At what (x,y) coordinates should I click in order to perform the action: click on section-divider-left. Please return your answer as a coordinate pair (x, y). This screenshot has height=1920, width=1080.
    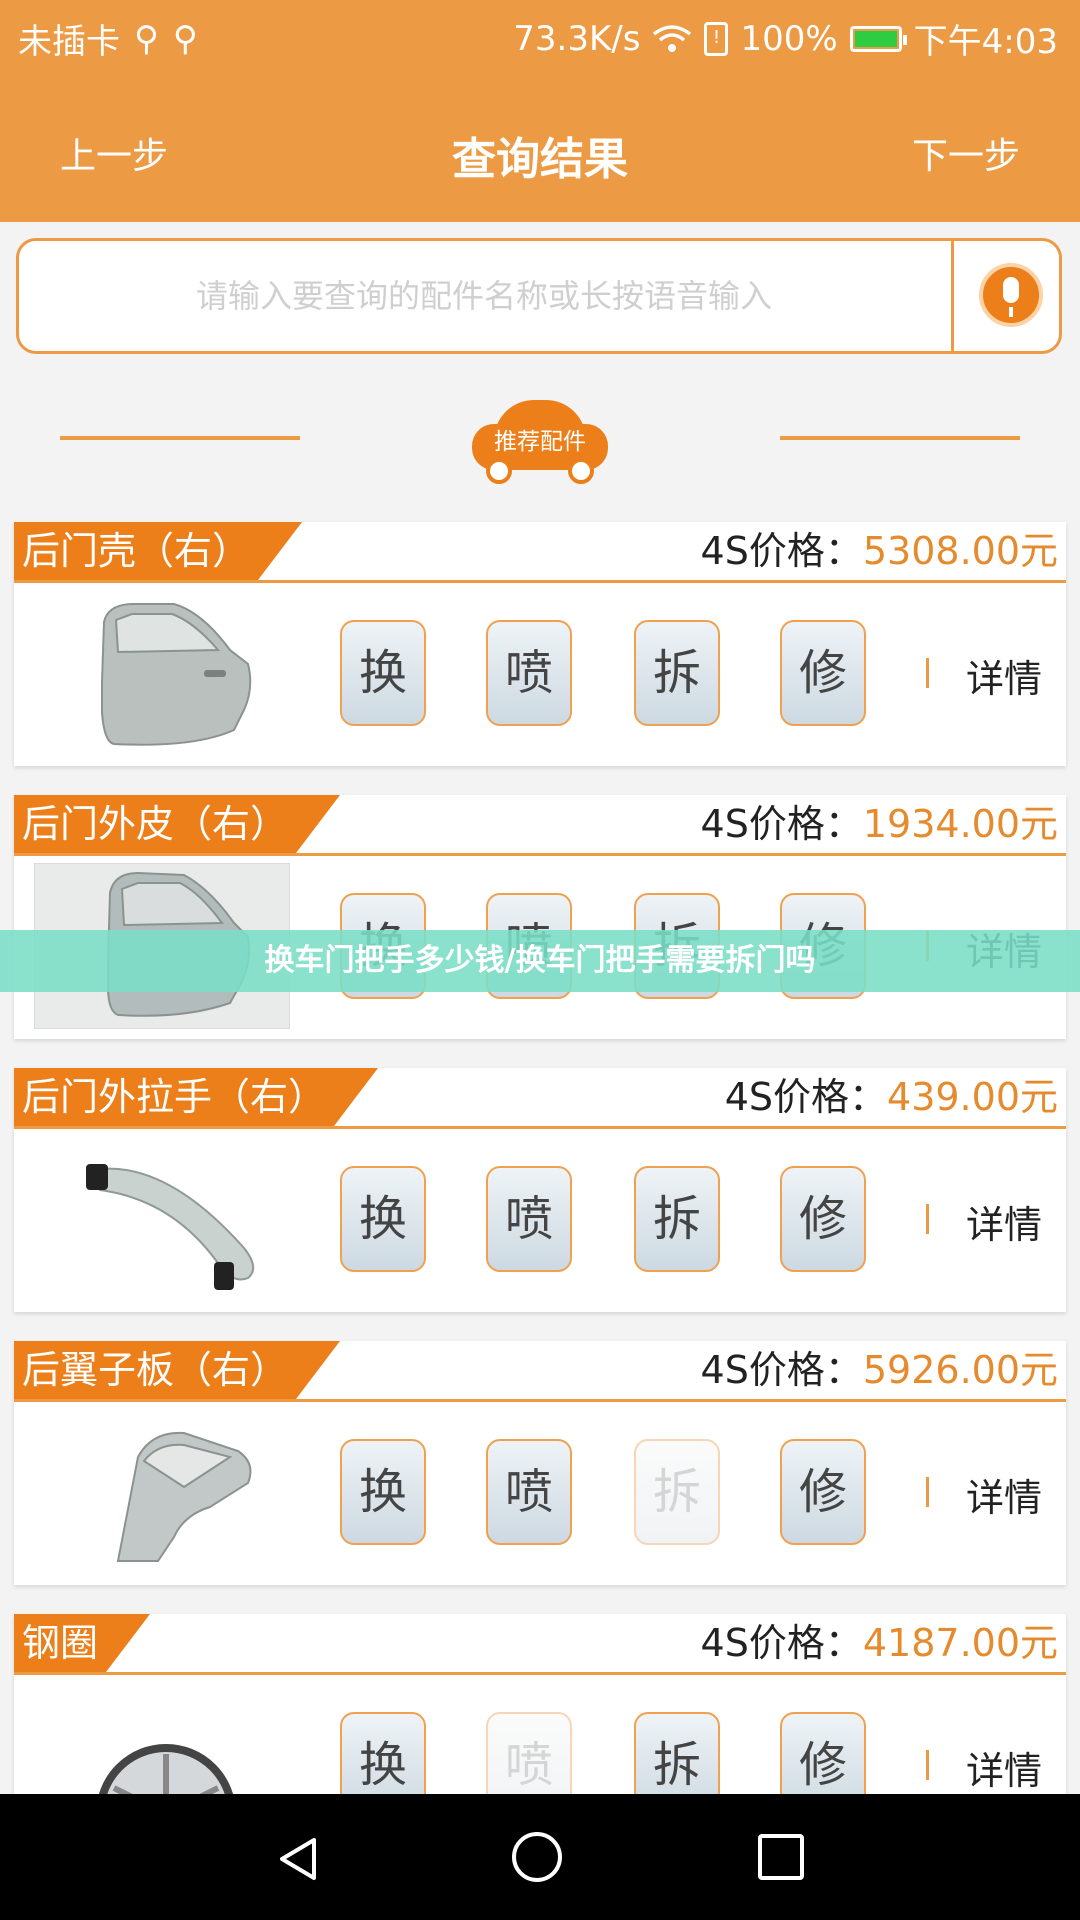
    Looking at the image, I should click on (180, 438).